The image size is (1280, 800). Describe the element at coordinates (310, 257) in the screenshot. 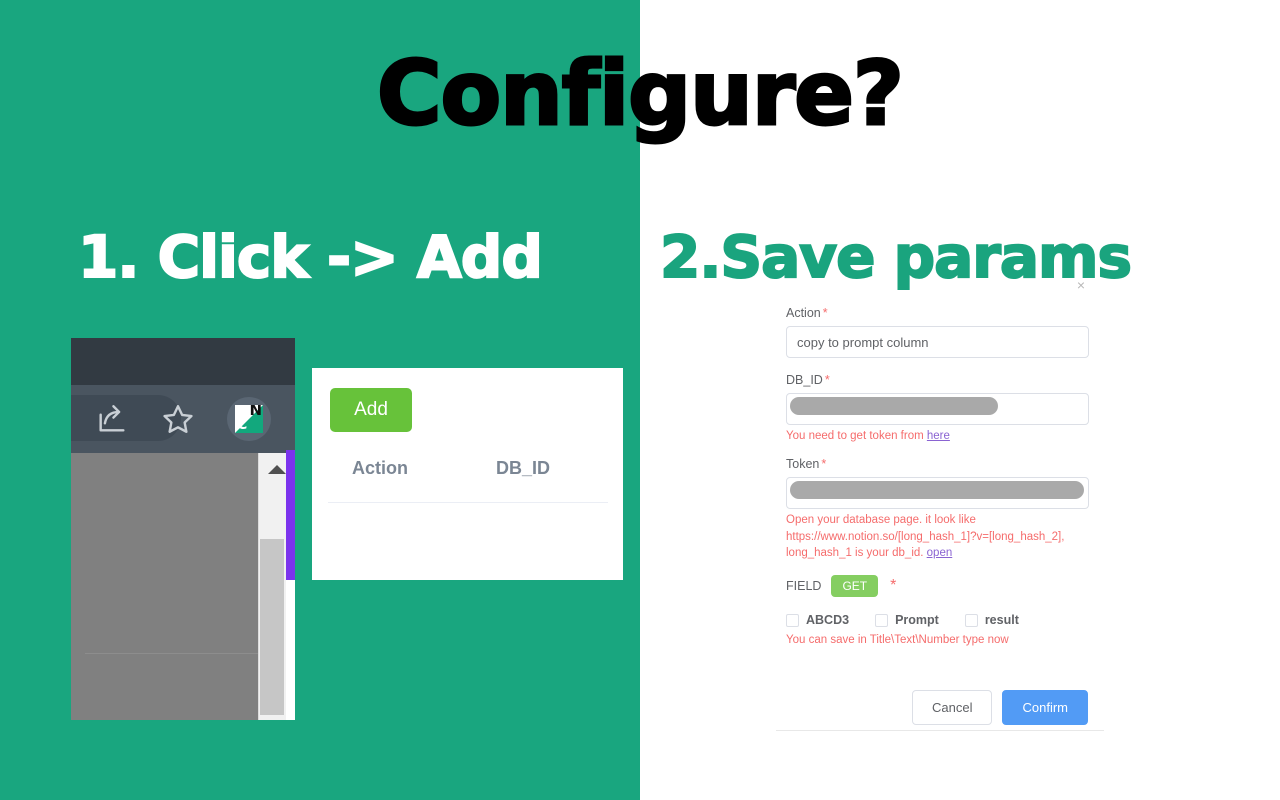

I see `step-1-heading: 1. Click -> Add` at that location.